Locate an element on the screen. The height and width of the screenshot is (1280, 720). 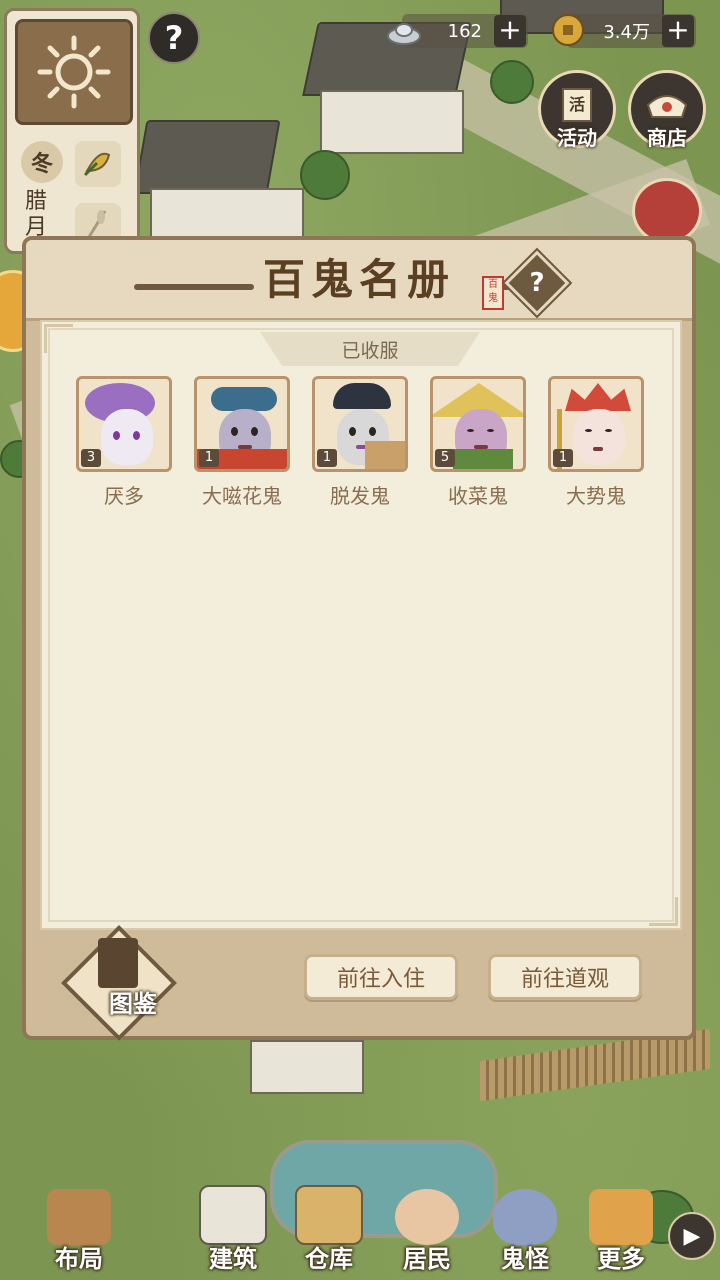
season-panel: 冬 腊月 is located at coordinates (72, 131).